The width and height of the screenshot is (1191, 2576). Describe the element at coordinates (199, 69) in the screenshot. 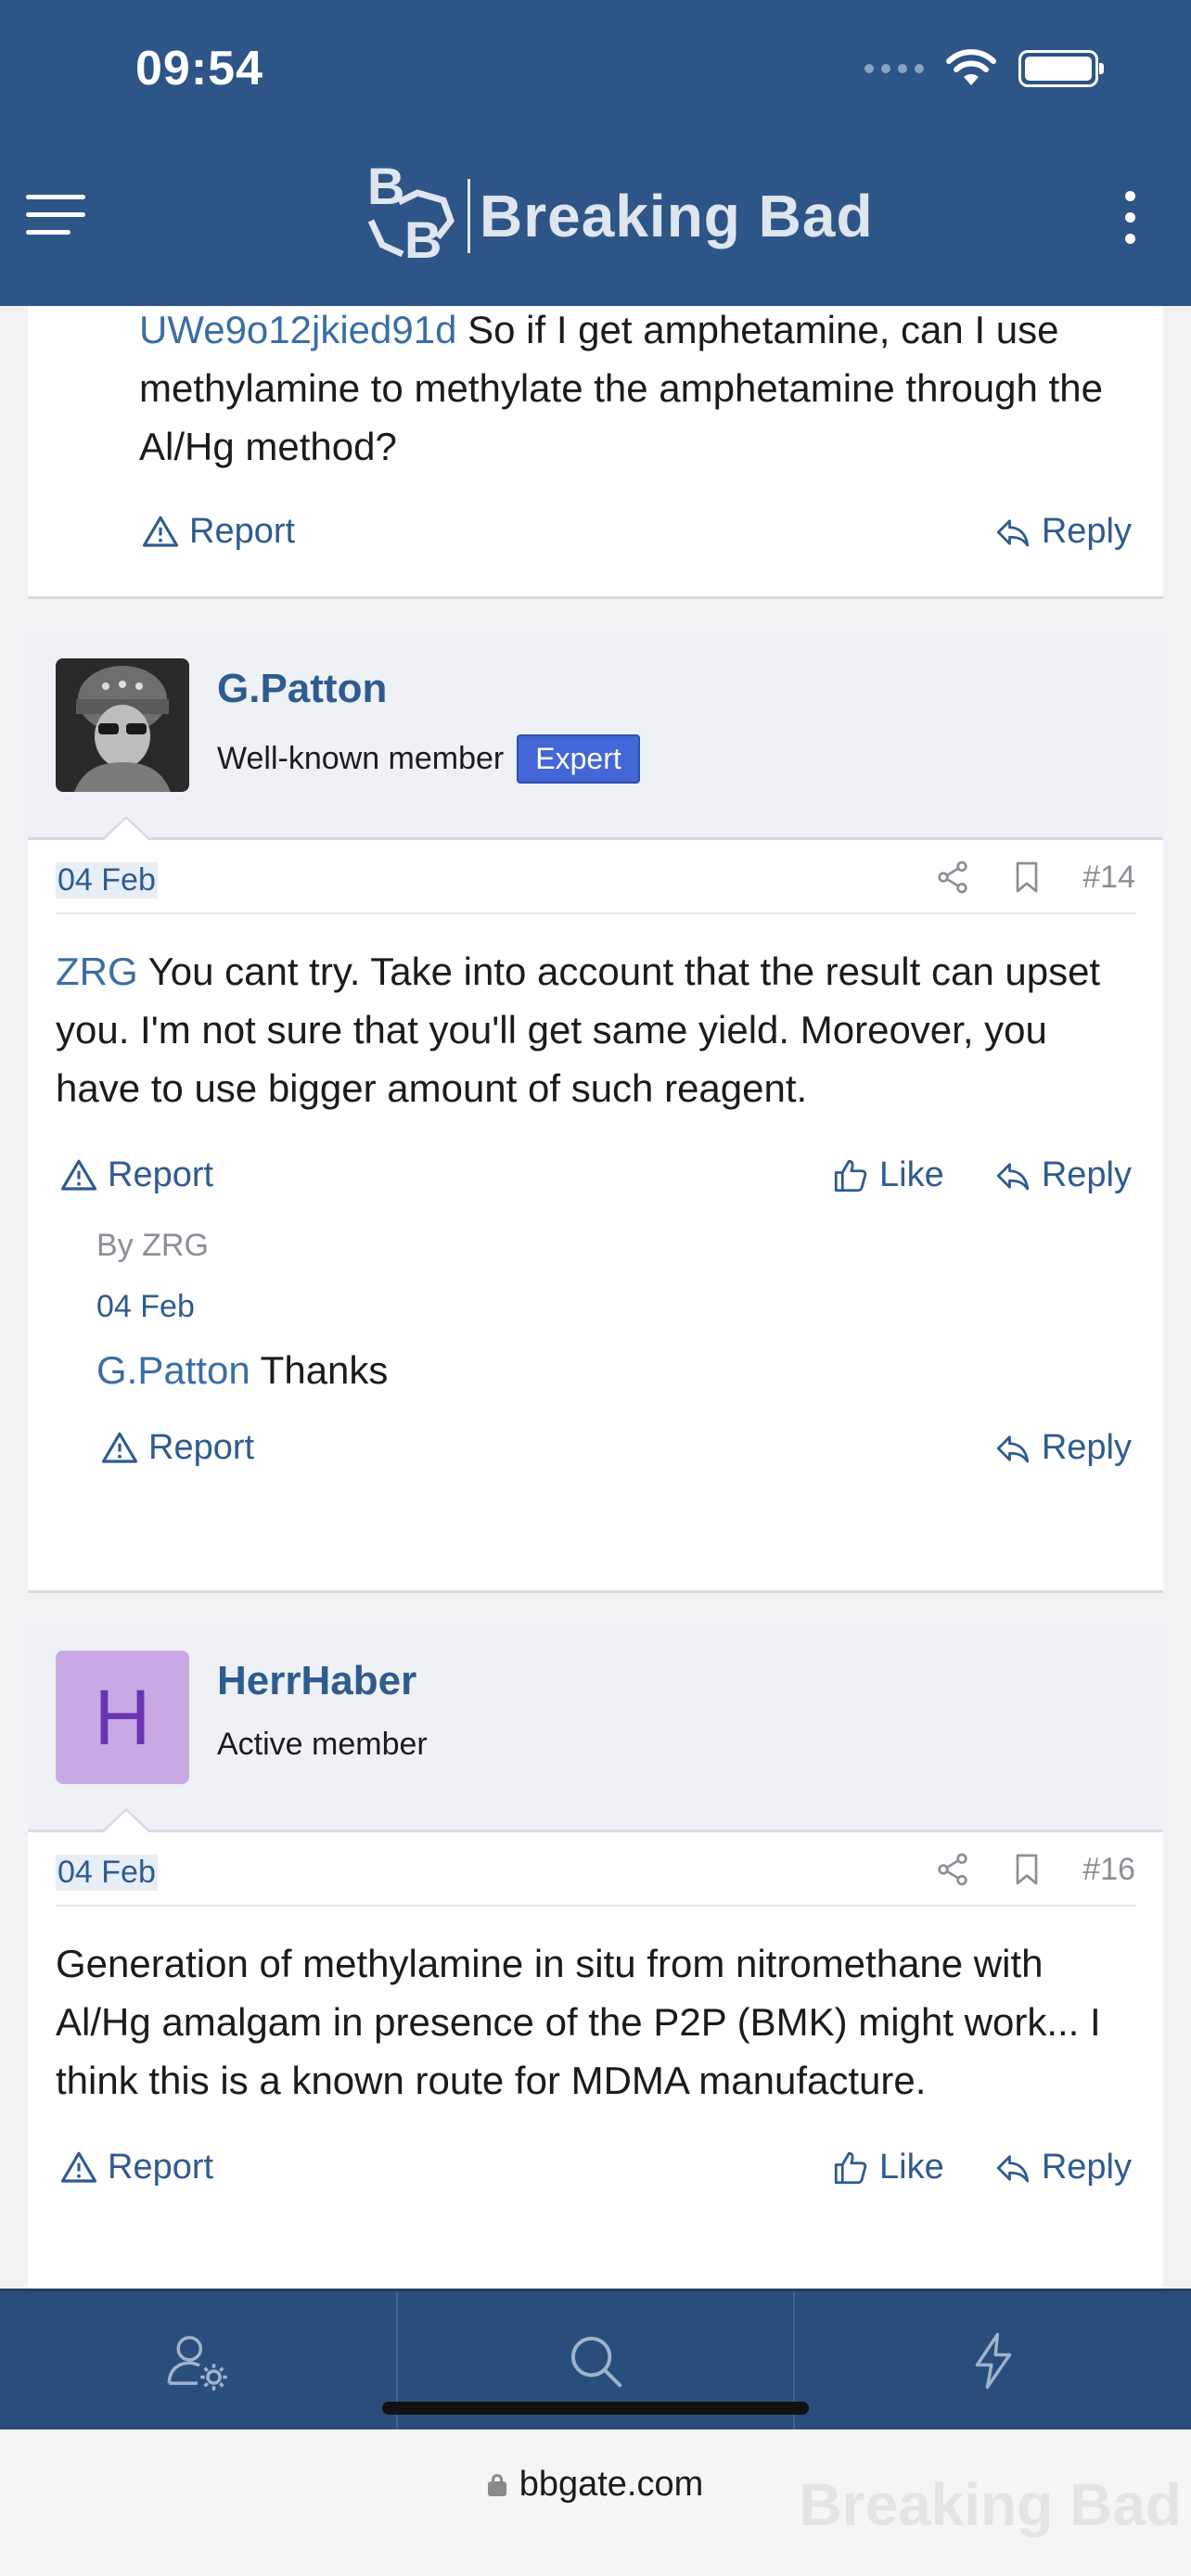

I see `status-time: 09:54` at that location.